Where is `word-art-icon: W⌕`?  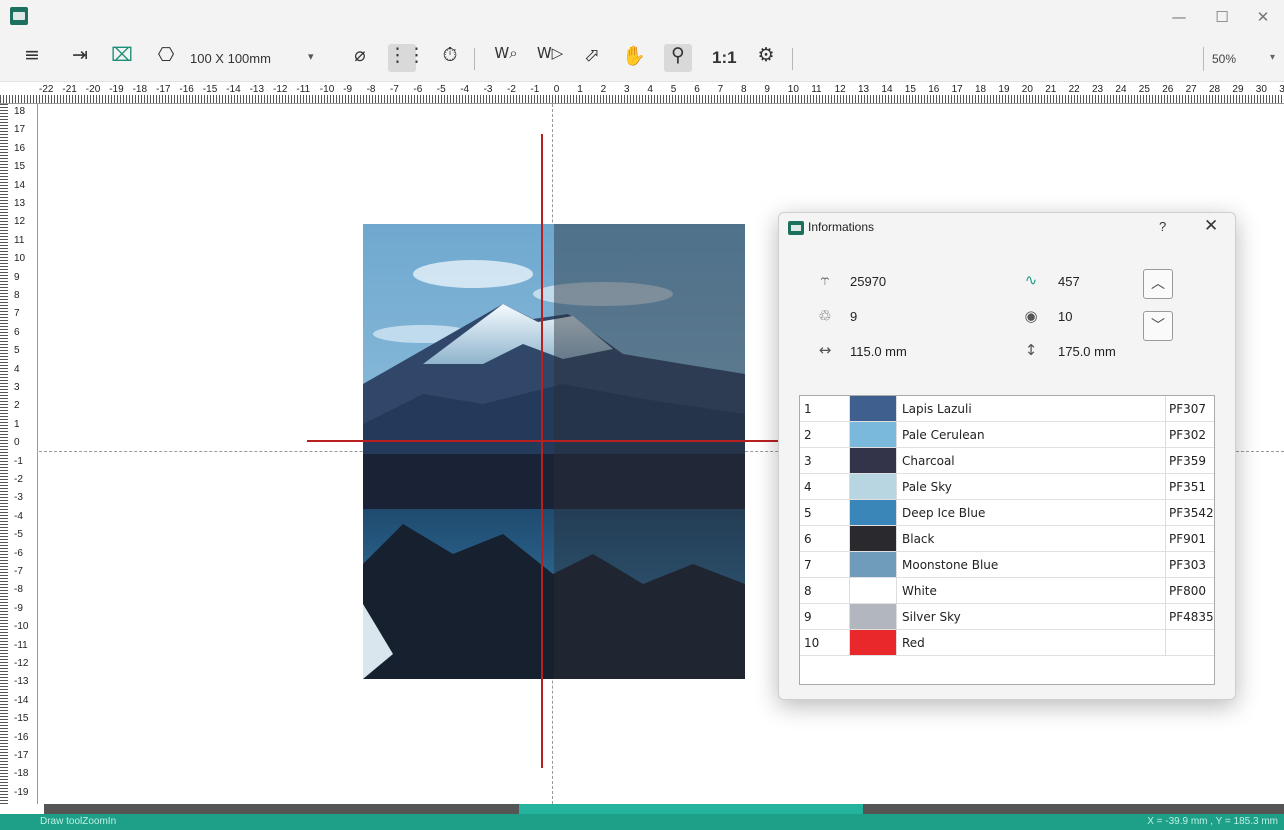
word-art-icon: W⌕ is located at coordinates (506, 58).